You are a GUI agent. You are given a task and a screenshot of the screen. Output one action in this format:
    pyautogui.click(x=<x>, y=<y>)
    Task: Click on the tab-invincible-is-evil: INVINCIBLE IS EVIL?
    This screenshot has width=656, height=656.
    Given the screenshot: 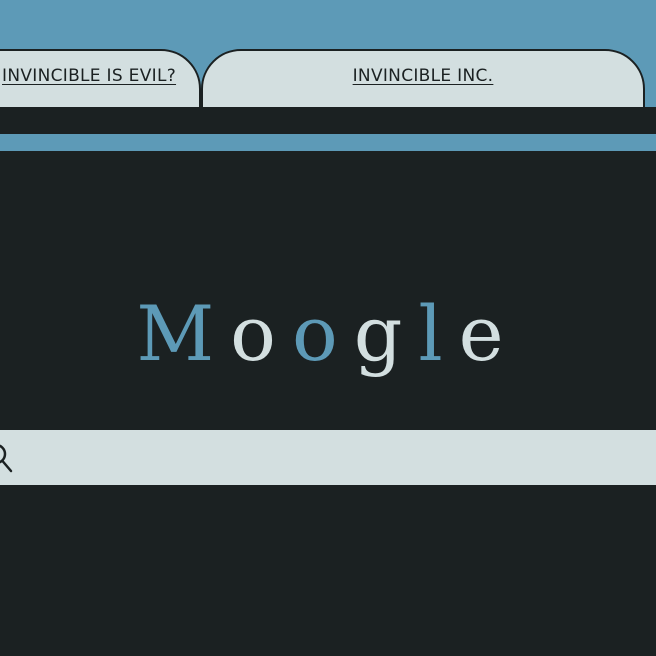 What is the action you would take?
    pyautogui.click(x=100, y=78)
    